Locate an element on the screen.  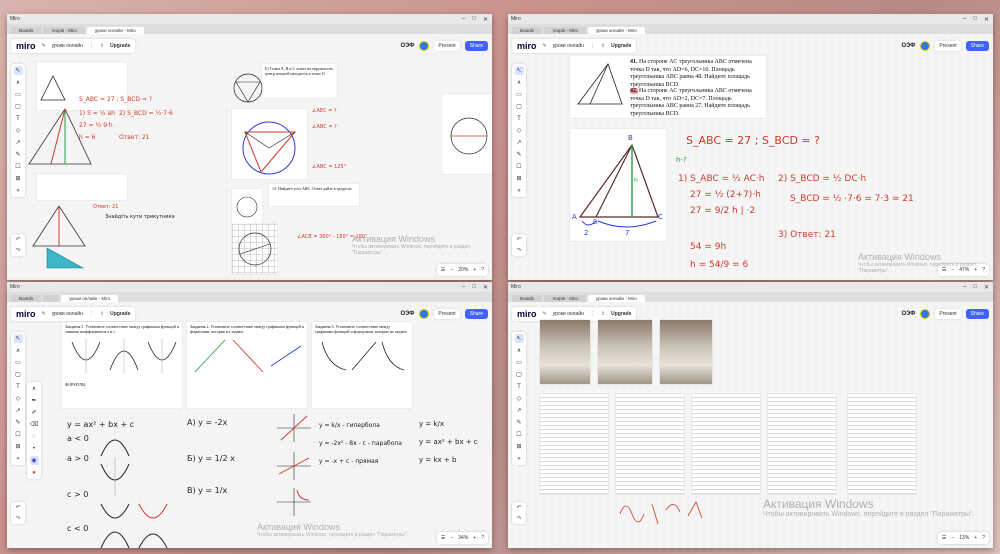
color-blue-icon: ◉ is located at coordinates (34, 460).